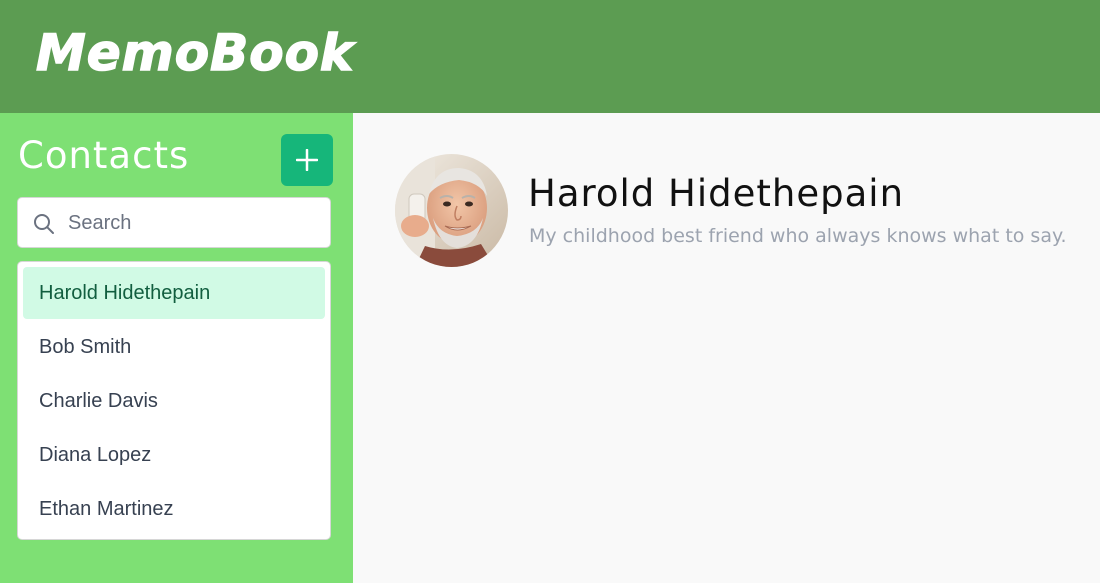 The width and height of the screenshot is (1100, 583). I want to click on search-input, so click(193, 223).